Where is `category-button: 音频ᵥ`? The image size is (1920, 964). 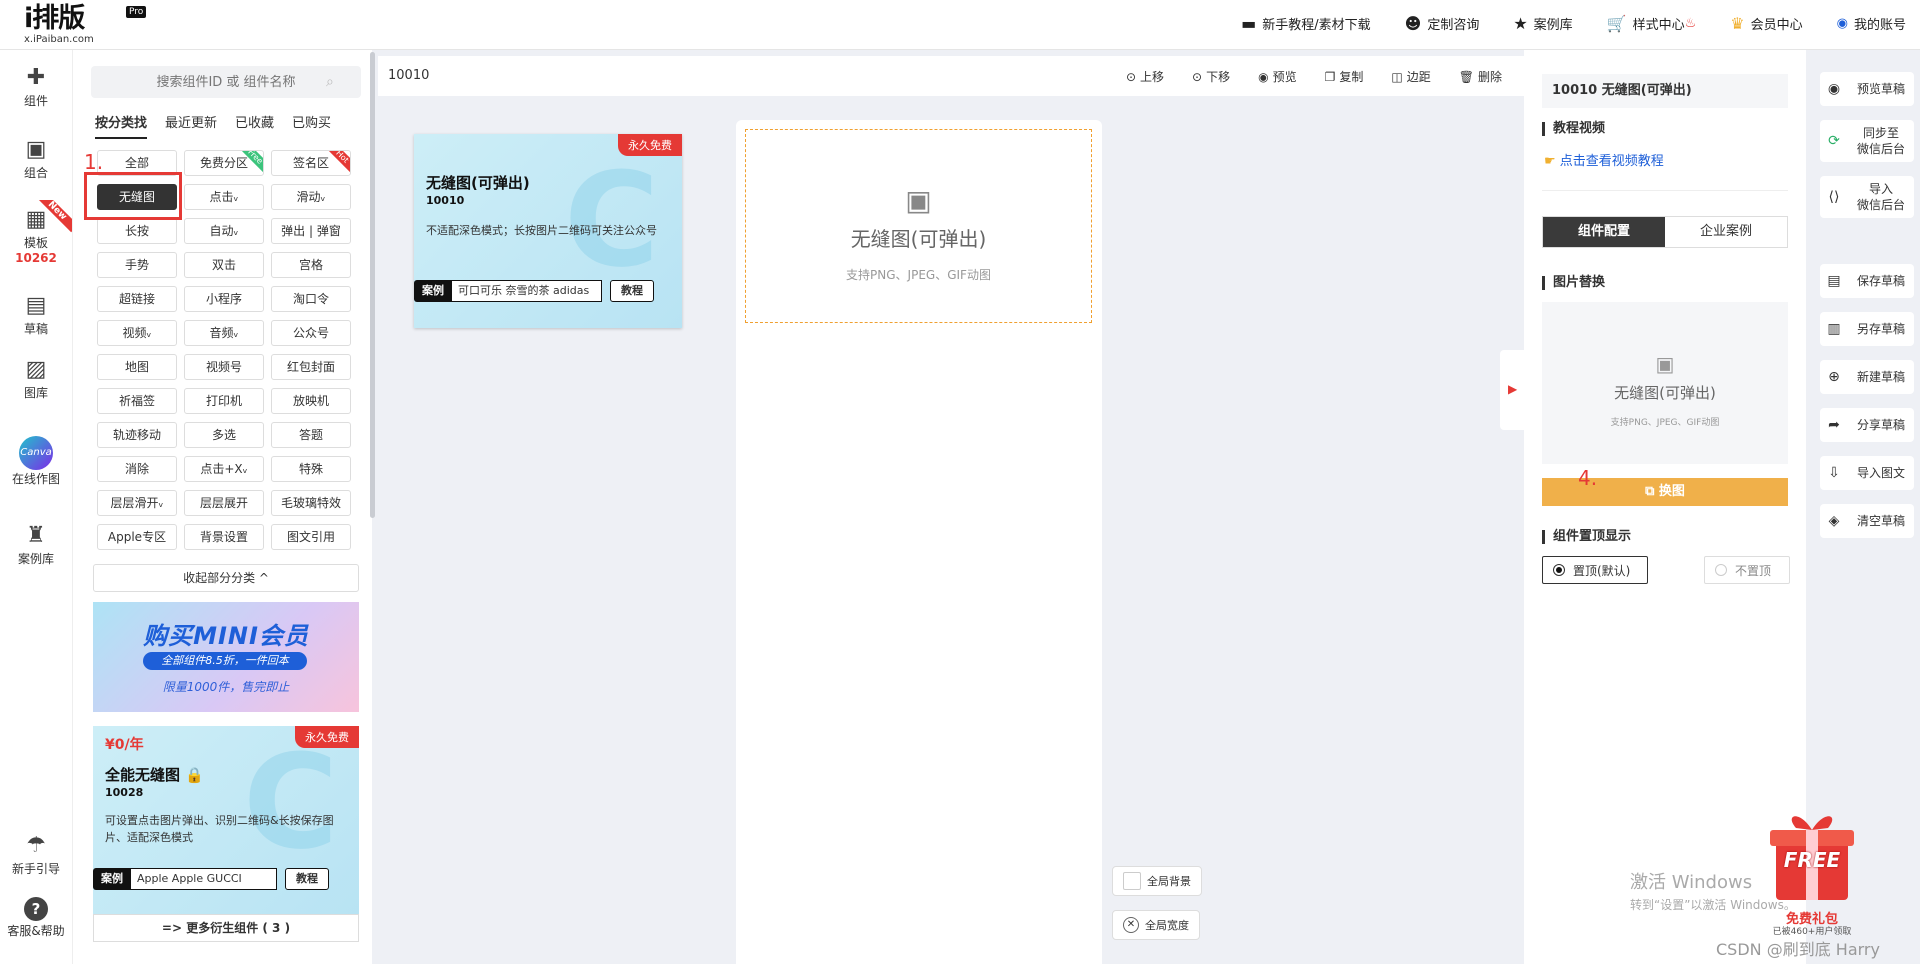
category-button: 音频ᵥ is located at coordinates (224, 333).